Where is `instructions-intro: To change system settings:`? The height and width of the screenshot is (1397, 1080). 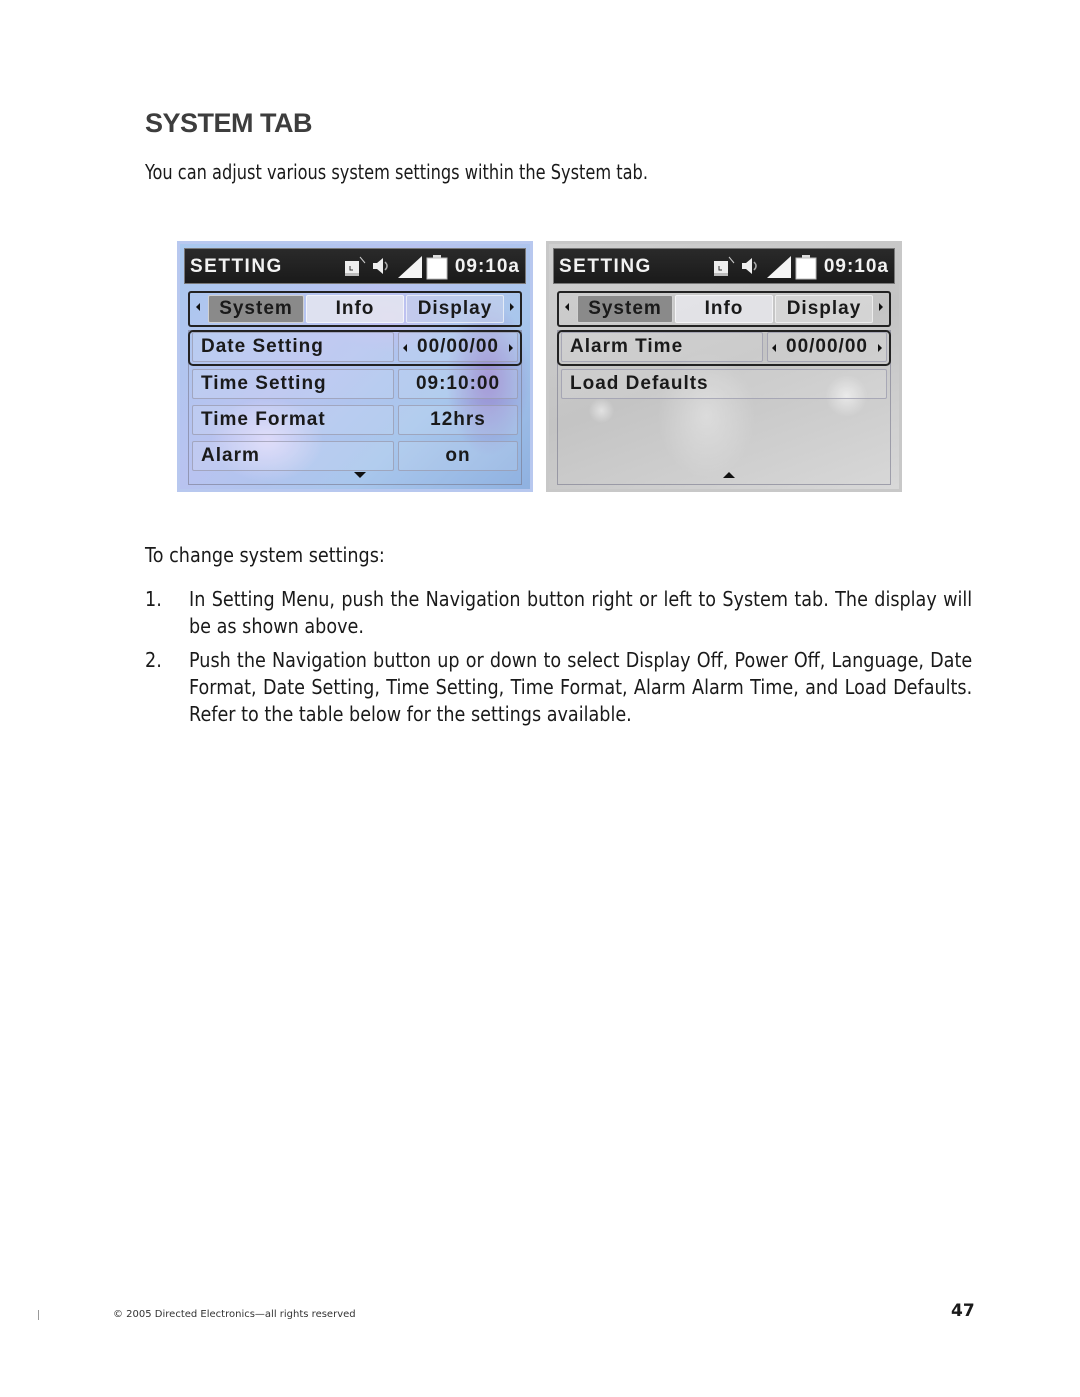 instructions-intro: To change system settings: is located at coordinates (265, 555).